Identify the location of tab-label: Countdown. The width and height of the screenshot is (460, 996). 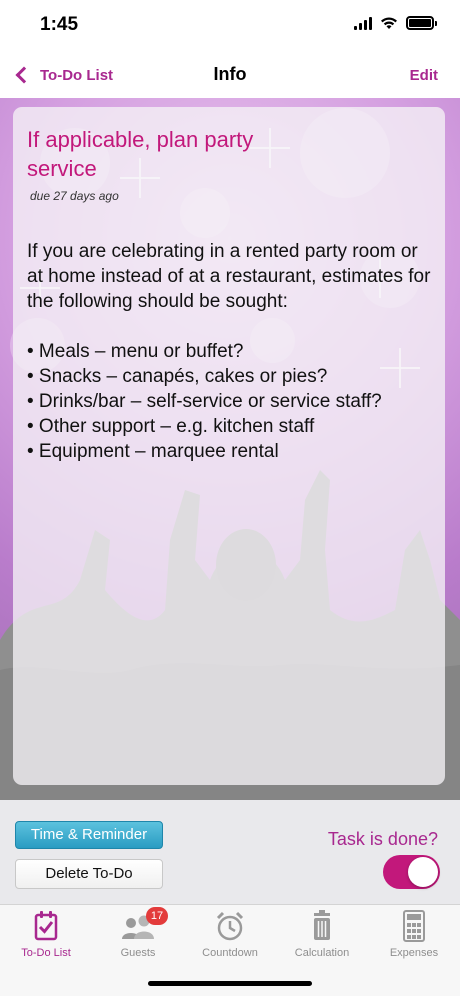
(230, 953).